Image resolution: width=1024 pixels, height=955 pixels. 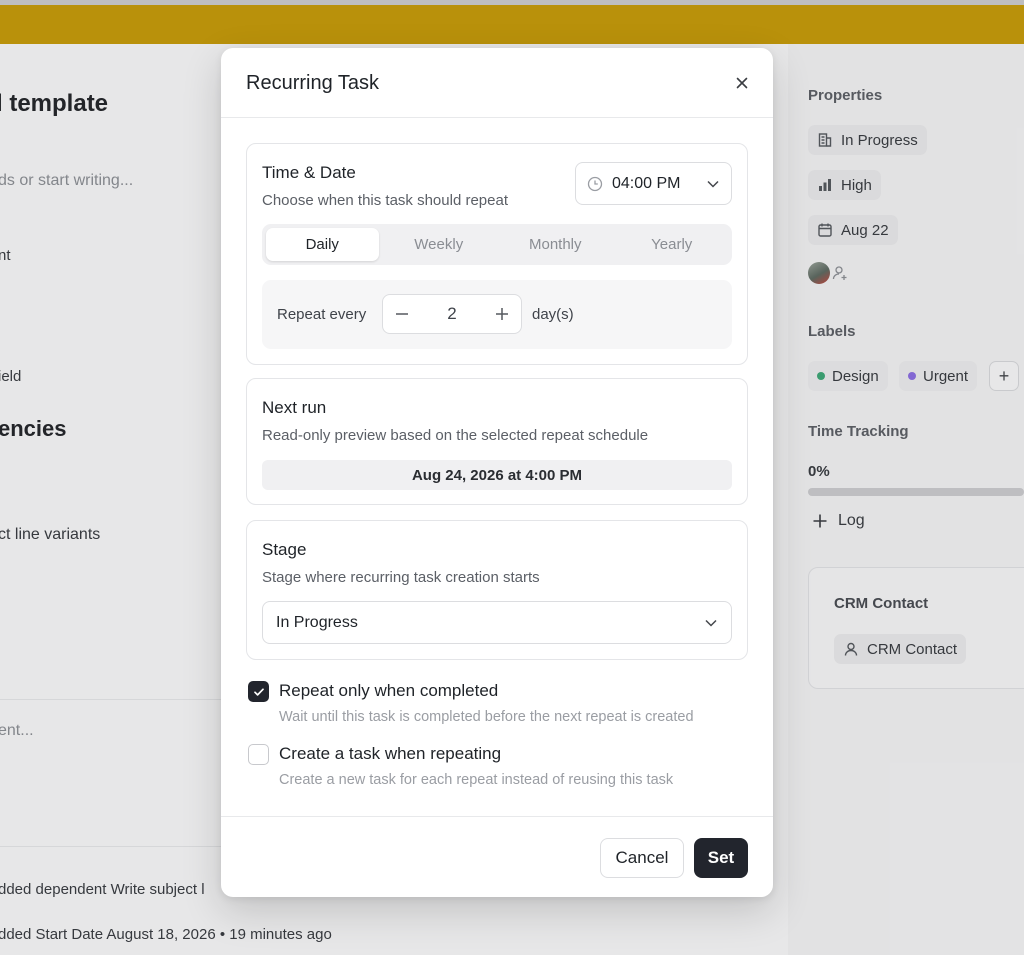 I want to click on repeat-unit-label: day(s), so click(x=553, y=314).